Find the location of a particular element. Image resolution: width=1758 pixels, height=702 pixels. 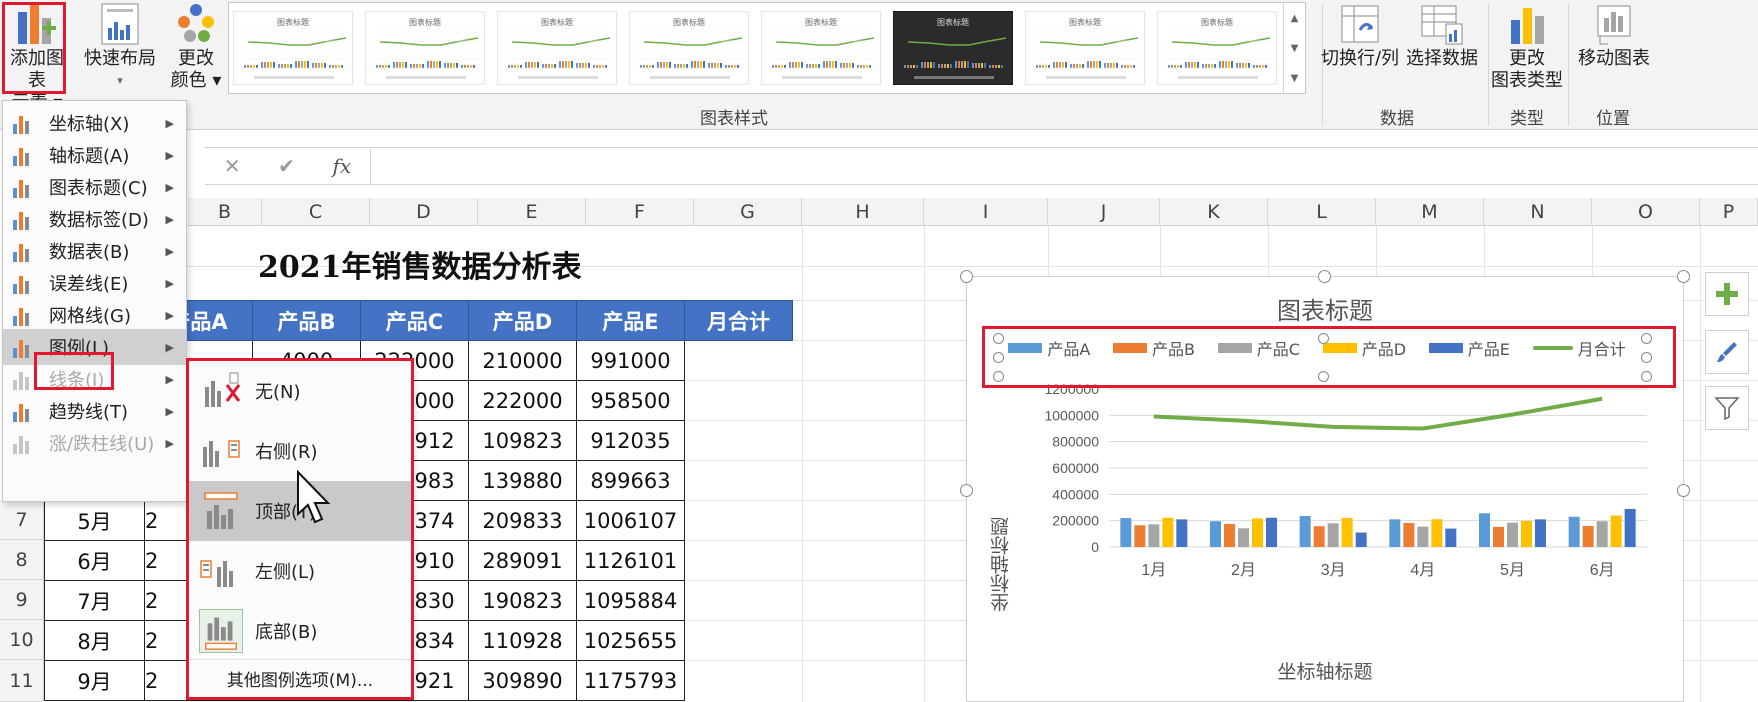

menu-item: 趋势线(T) ▶ is located at coordinates (94, 411).